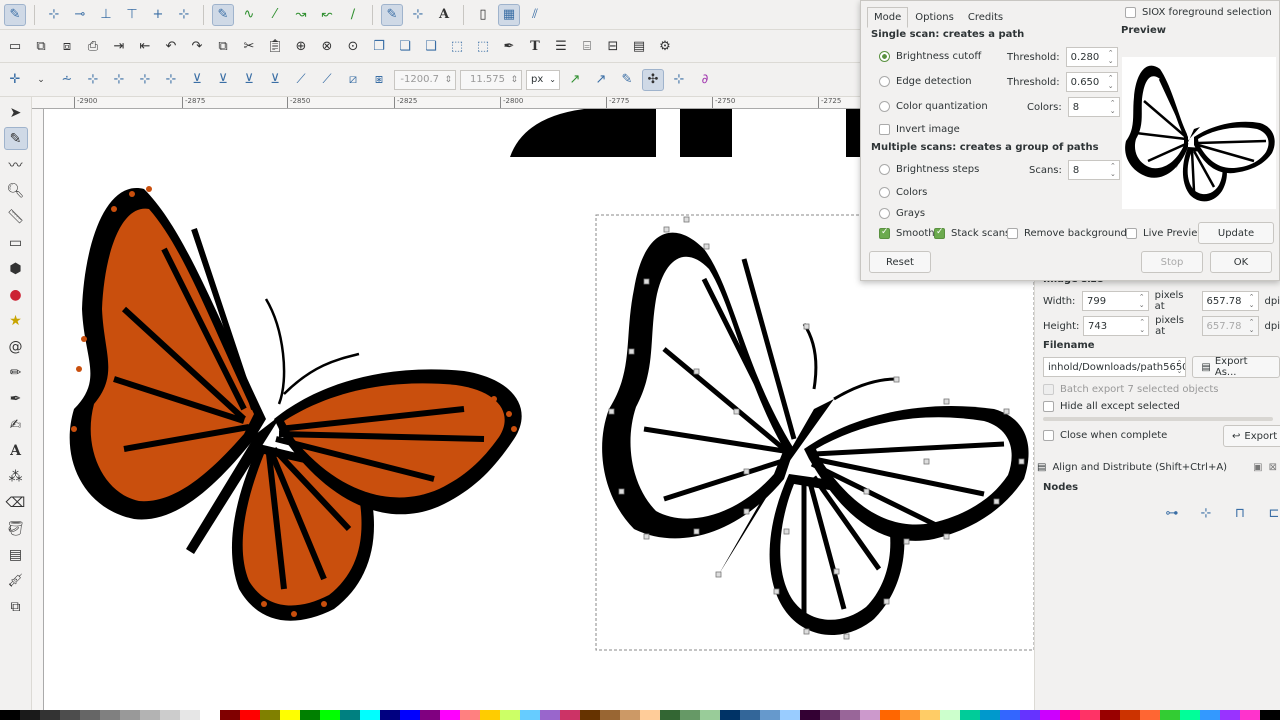 The image size is (1280, 720). I want to click on node-path-d-icon: ⊻, so click(275, 80).